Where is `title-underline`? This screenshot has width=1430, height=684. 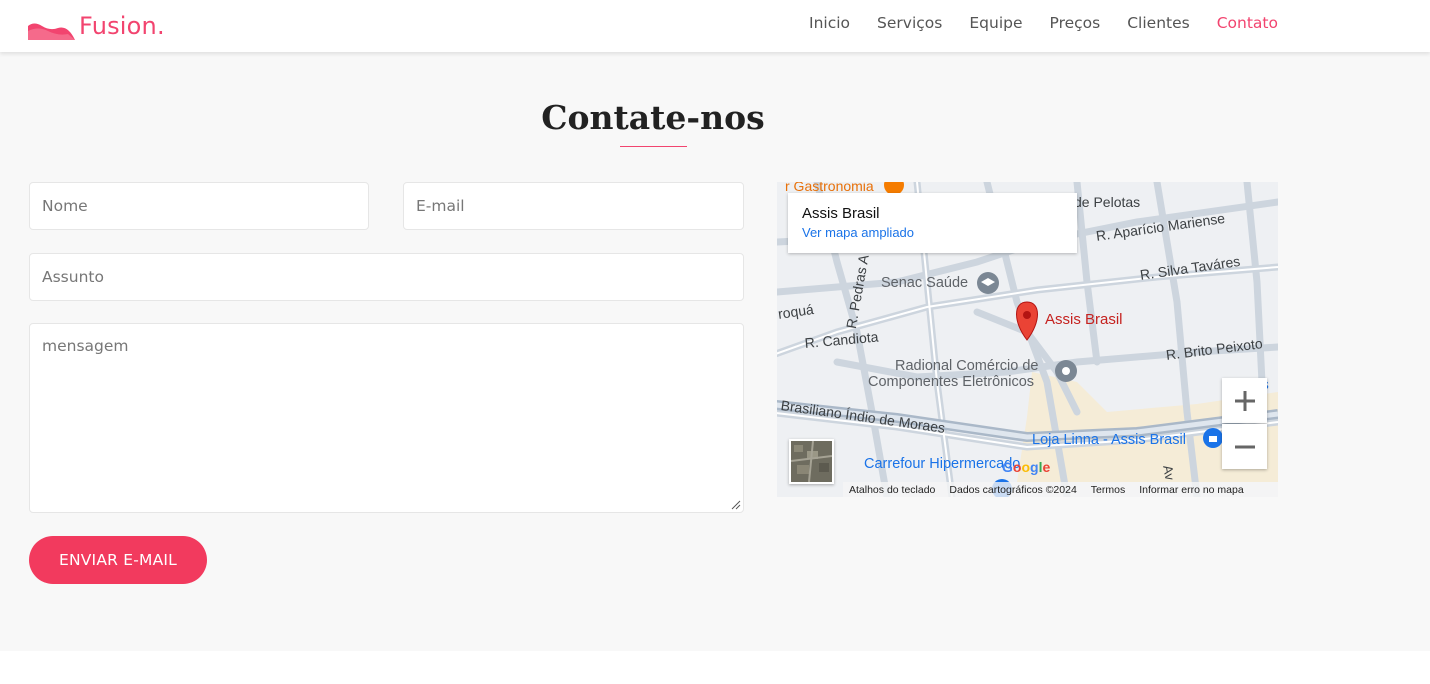 title-underline is located at coordinates (653, 146).